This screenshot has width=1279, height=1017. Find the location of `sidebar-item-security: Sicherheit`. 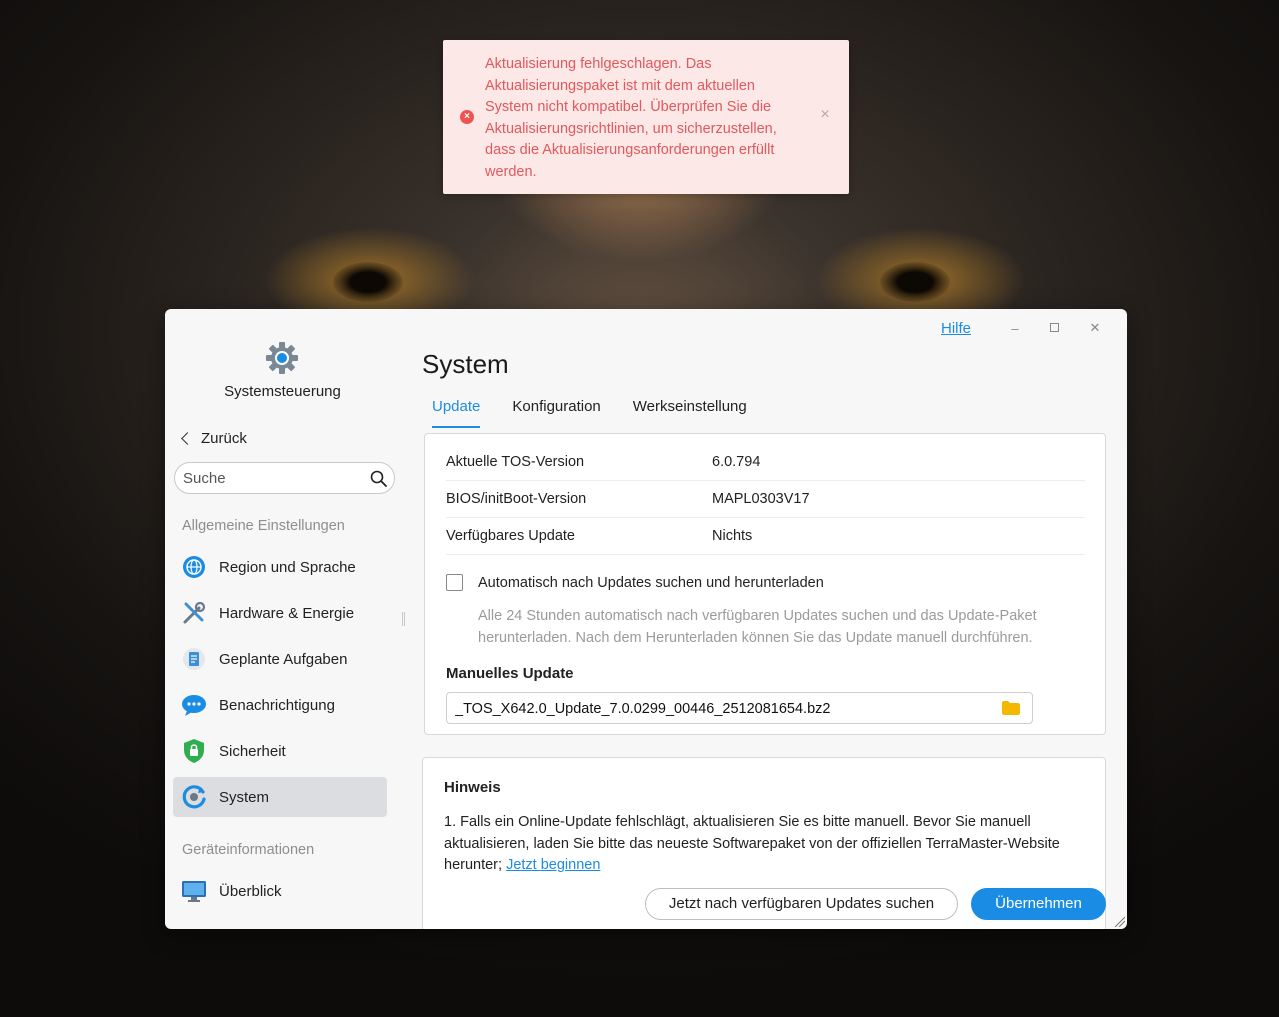

sidebar-item-security: Sicherheit is located at coordinates (280, 751).